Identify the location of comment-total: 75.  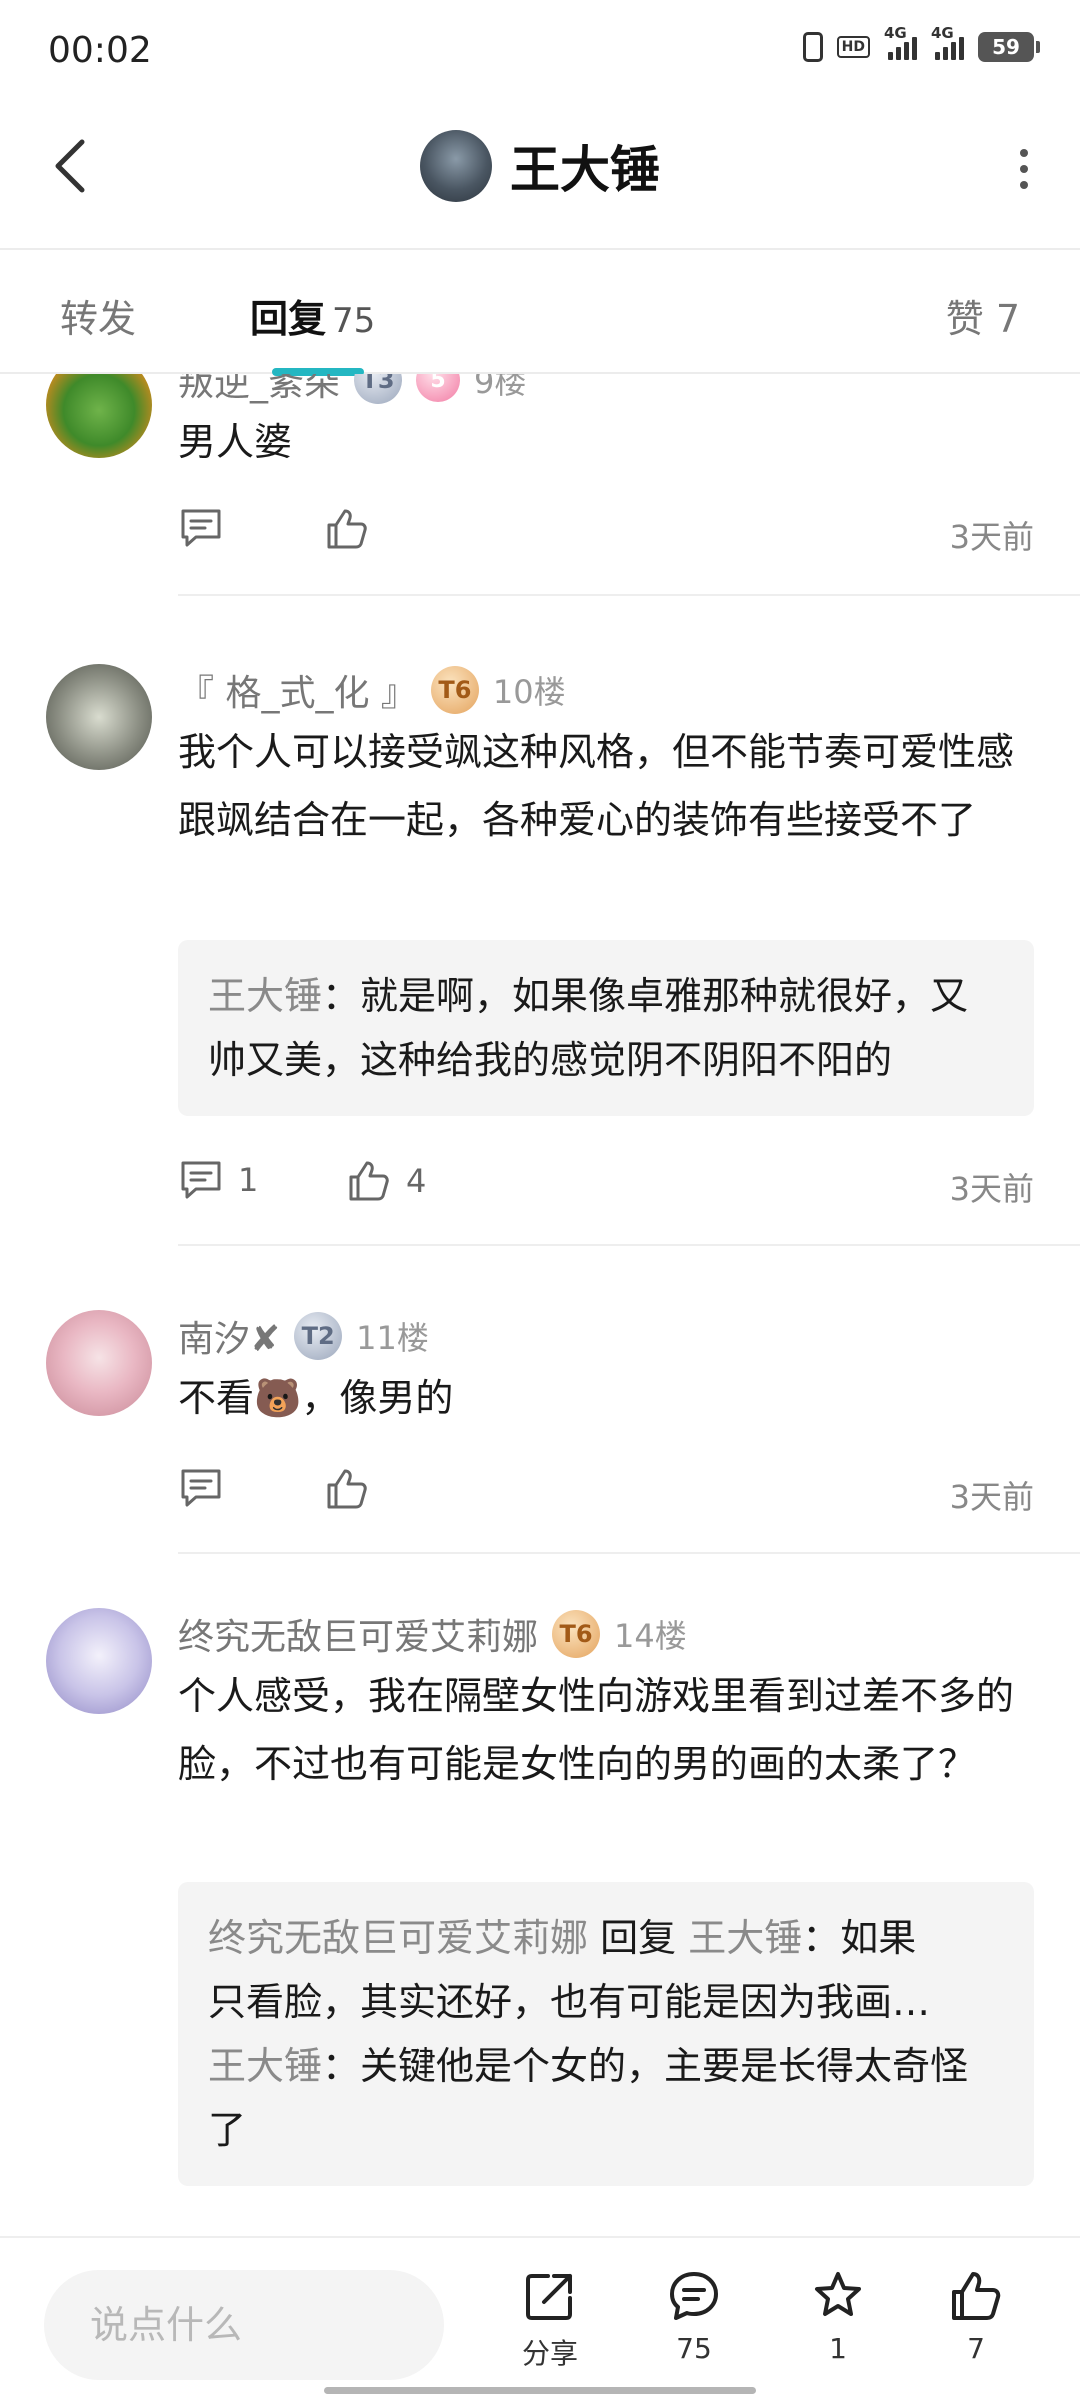
(694, 2348).